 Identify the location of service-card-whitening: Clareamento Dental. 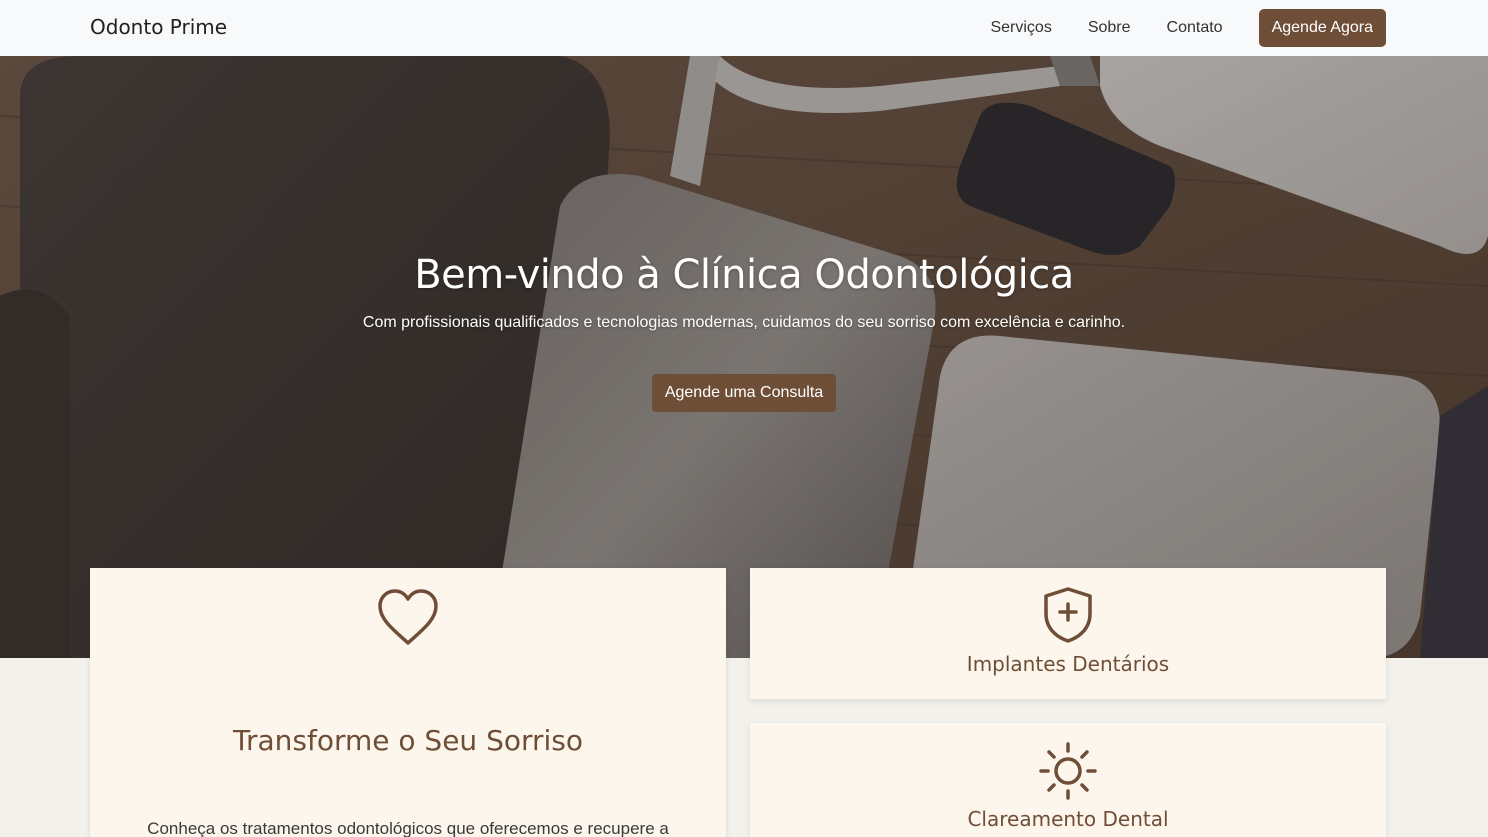
(1068, 780).